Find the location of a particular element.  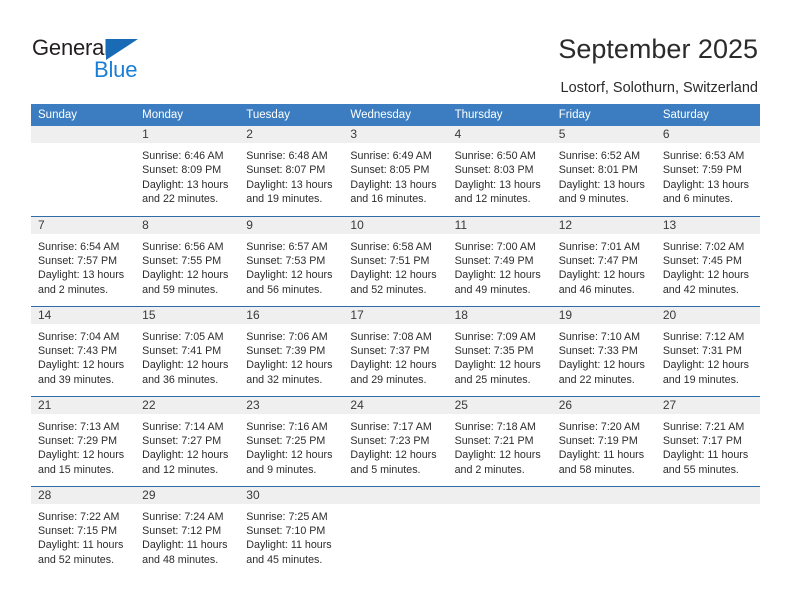

sunset-text: Sunset: 7:17 PM is located at coordinates (702, 440).